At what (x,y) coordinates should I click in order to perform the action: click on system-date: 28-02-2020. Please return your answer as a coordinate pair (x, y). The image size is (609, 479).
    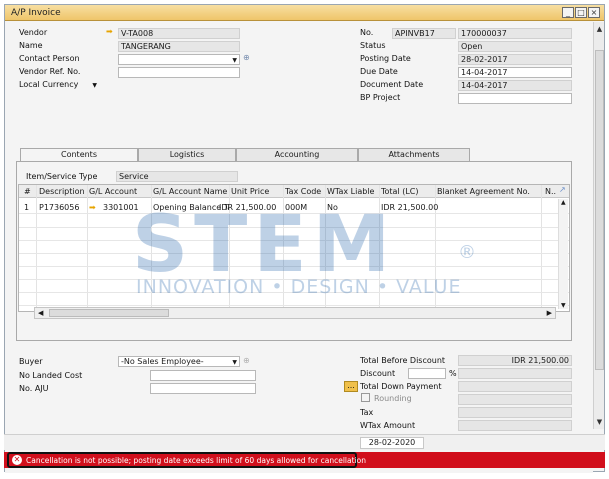
    Looking at the image, I should click on (392, 443).